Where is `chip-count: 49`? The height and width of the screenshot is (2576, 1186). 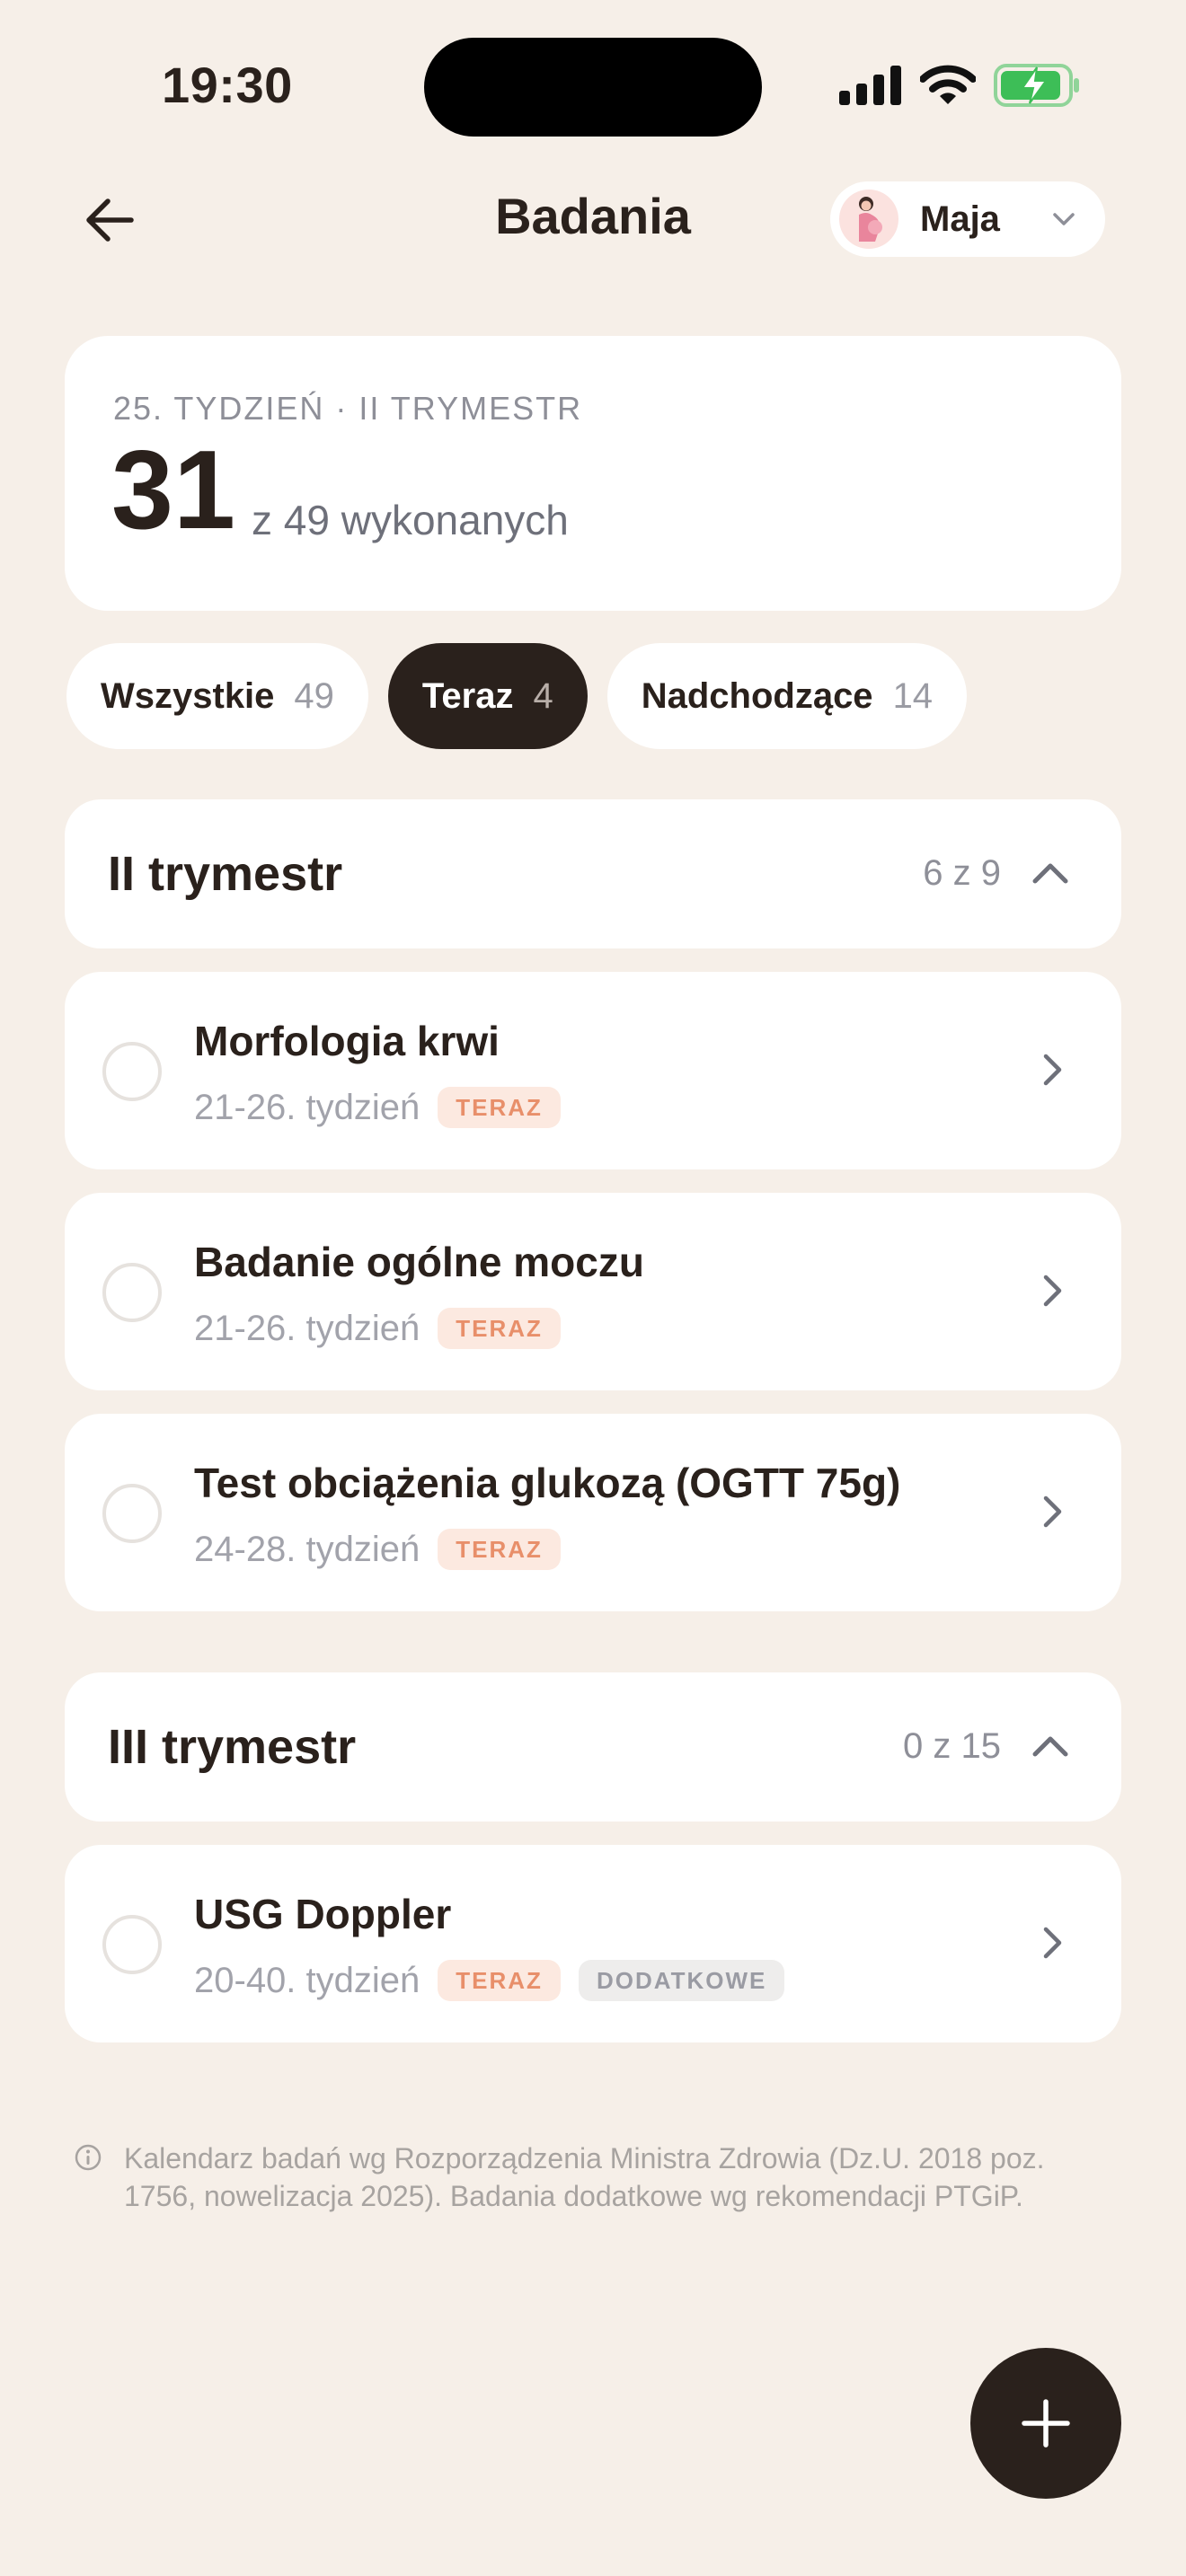
chip-count: 49 is located at coordinates (314, 695).